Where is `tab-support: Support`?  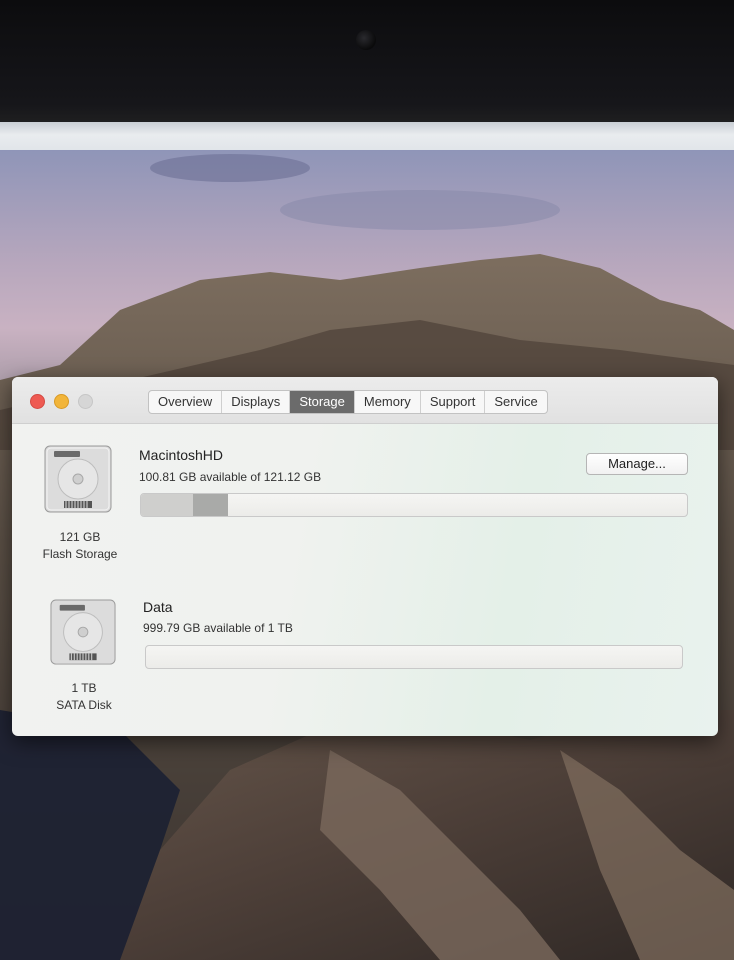
tab-support: Support is located at coordinates (453, 402).